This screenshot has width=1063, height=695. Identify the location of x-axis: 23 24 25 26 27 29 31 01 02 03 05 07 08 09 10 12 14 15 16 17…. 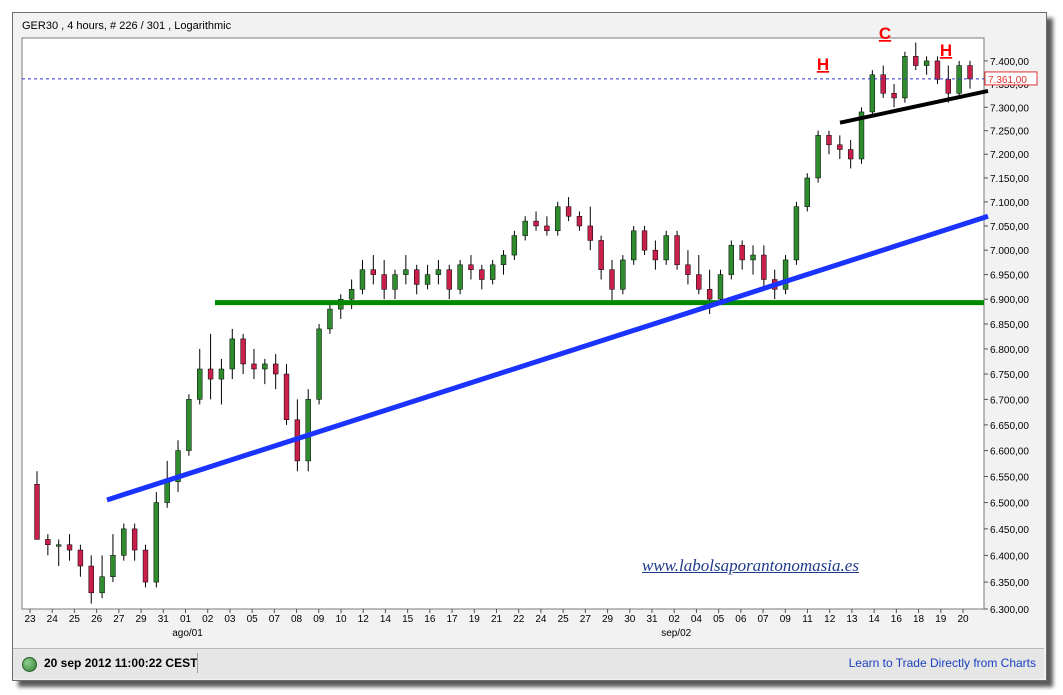
(496, 624).